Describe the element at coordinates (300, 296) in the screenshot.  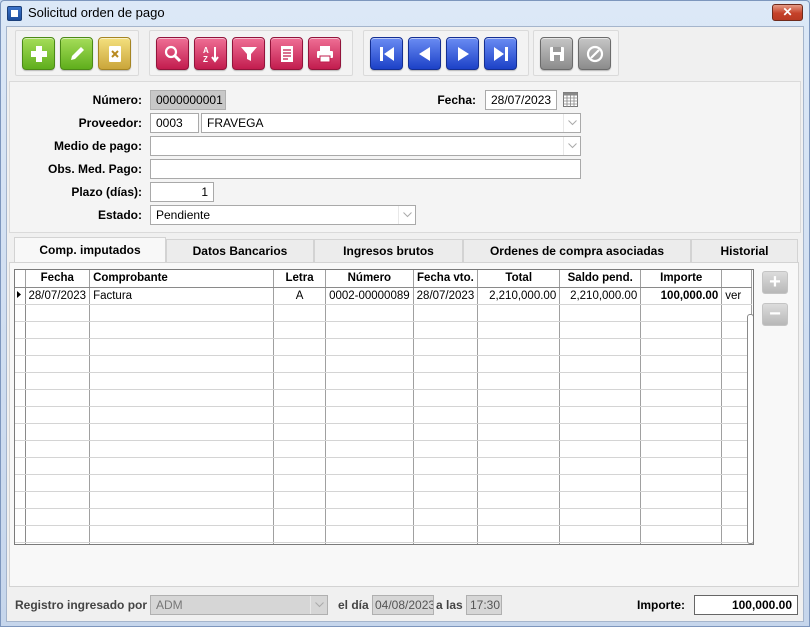
I see `cell-letra: A` at that location.